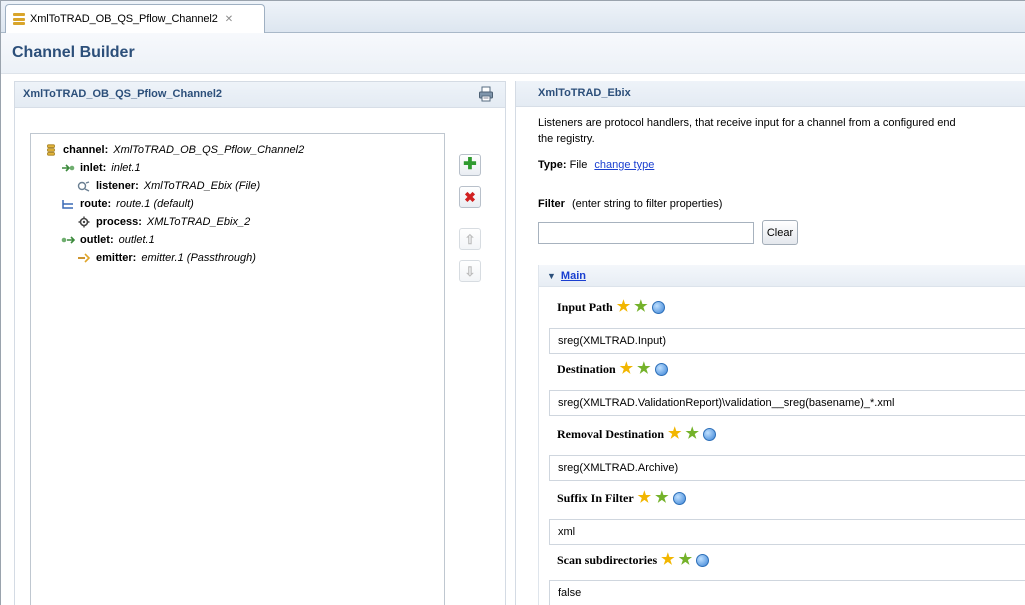  Describe the element at coordinates (124, 19) in the screenshot. I see `tab-title: XmlToTRAD_OB_QS_Pflow_Channel2` at that location.